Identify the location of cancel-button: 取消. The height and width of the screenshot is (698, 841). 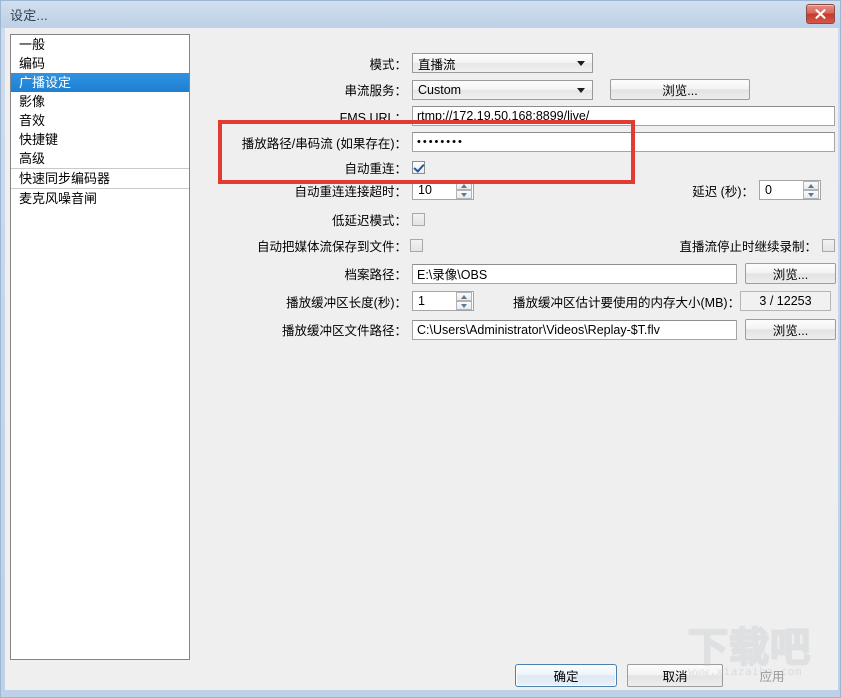
(675, 675).